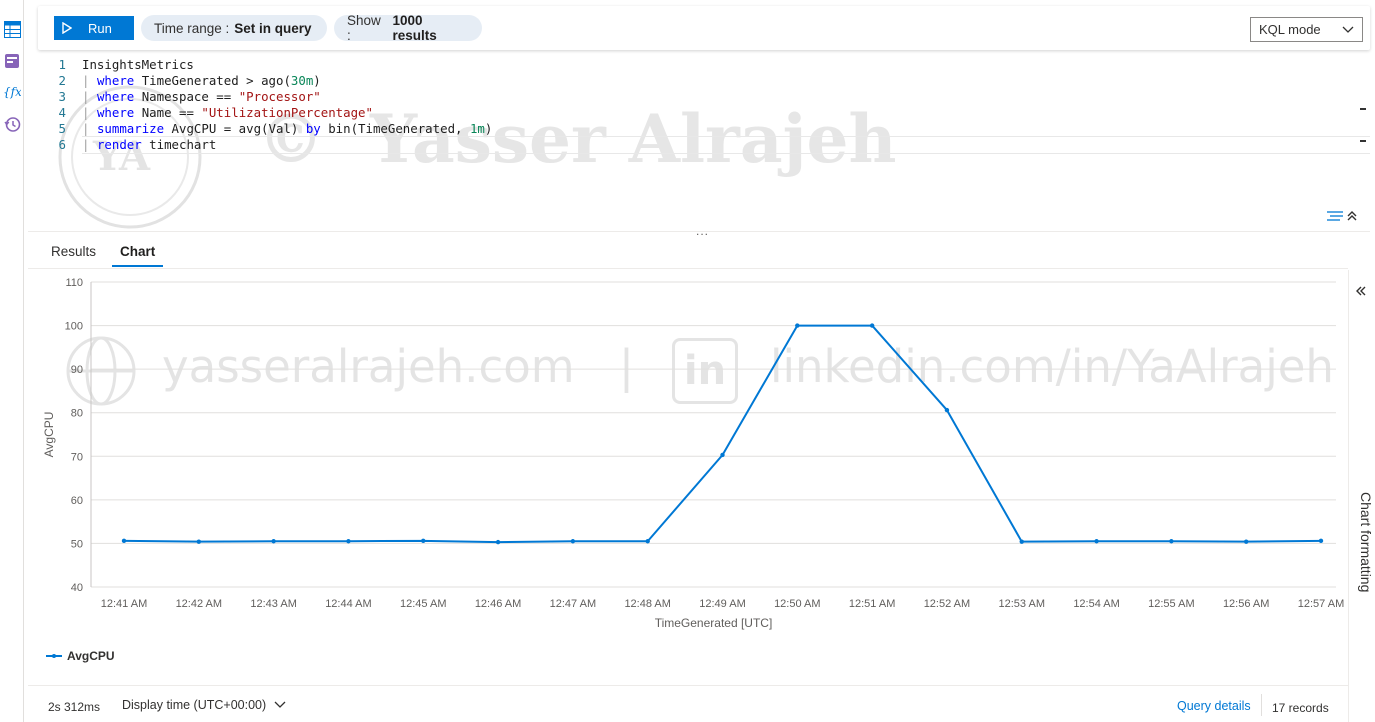 The width and height of the screenshot is (1375, 722). Describe the element at coordinates (201, 96) in the screenshot. I see `line-code: | where Namespace == "Processor"` at that location.